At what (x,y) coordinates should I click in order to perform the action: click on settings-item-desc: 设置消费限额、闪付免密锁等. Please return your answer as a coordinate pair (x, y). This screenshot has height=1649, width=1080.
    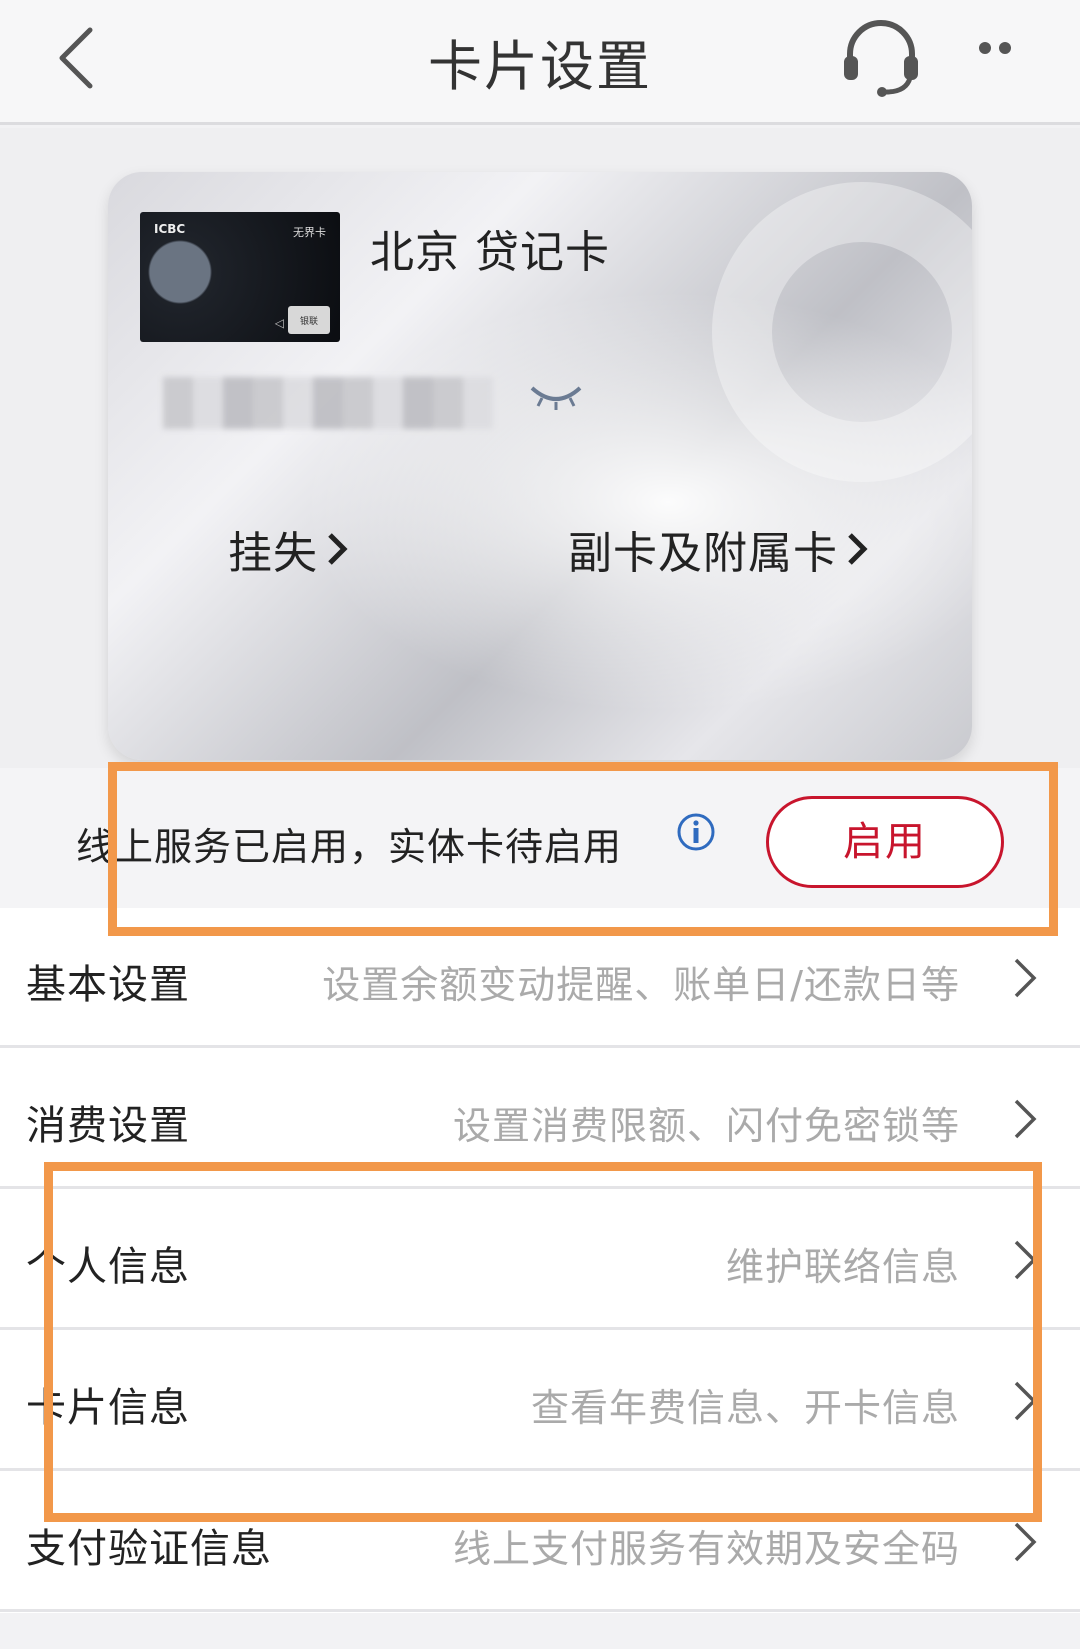
    Looking at the image, I should click on (706, 1126).